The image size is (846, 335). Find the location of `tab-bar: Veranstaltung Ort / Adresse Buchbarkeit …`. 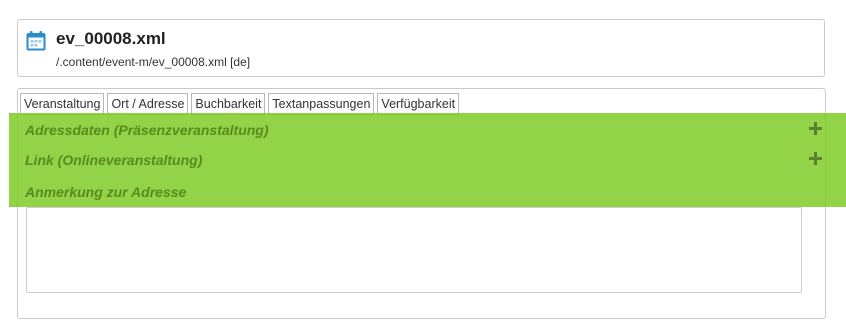

tab-bar: Veranstaltung Ort / Adresse Buchbarkeit … is located at coordinates (240, 104).